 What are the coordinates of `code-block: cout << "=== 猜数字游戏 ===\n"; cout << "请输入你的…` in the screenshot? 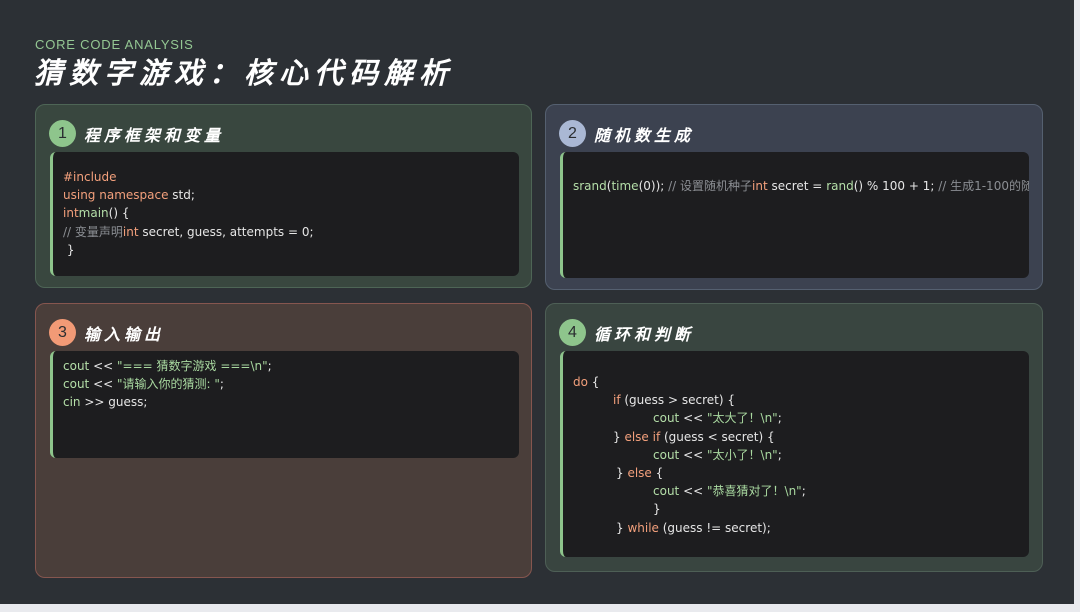 It's located at (284, 404).